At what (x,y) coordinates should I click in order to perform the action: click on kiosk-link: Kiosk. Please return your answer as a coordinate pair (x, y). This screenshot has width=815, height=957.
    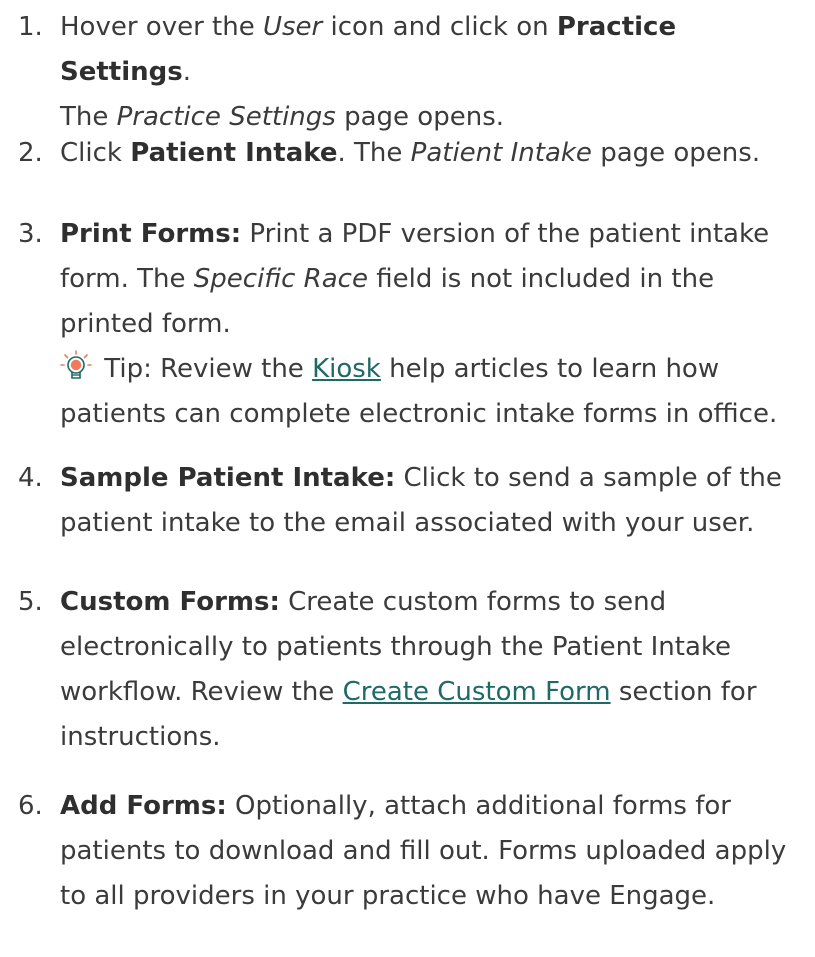
    Looking at the image, I should click on (346, 369).